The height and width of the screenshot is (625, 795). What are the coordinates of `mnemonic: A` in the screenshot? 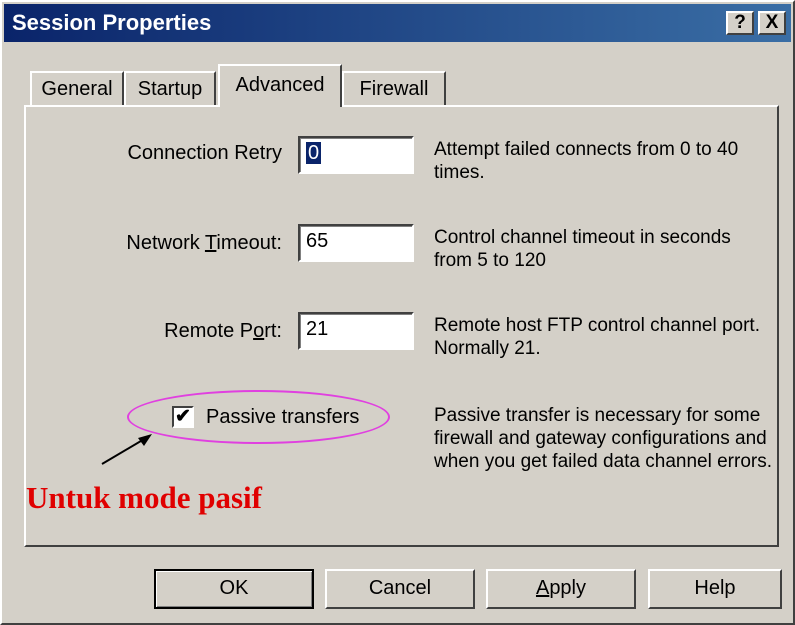 It's located at (542, 588).